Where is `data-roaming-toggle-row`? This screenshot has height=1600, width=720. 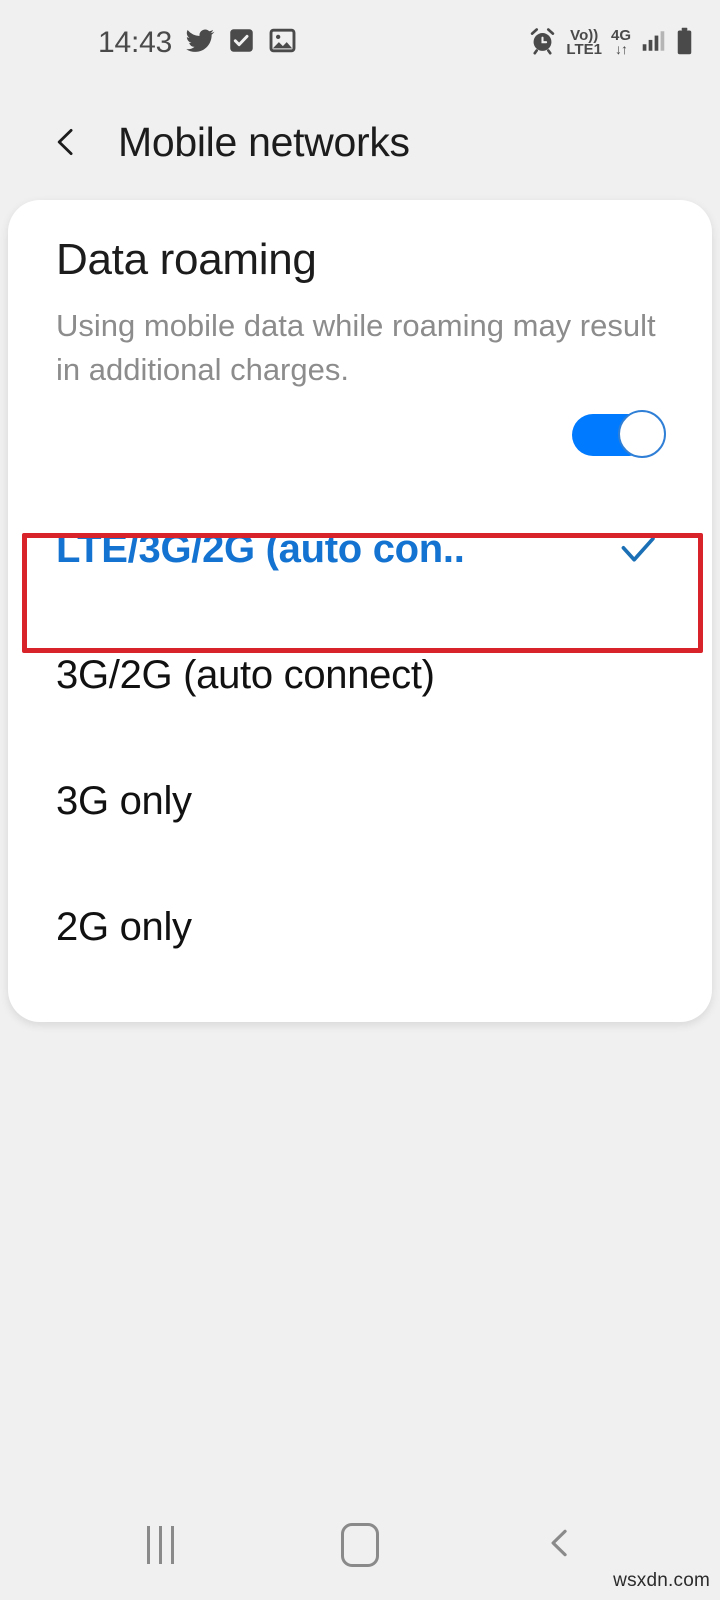
data-roaming-toggle-row is located at coordinates (360, 425).